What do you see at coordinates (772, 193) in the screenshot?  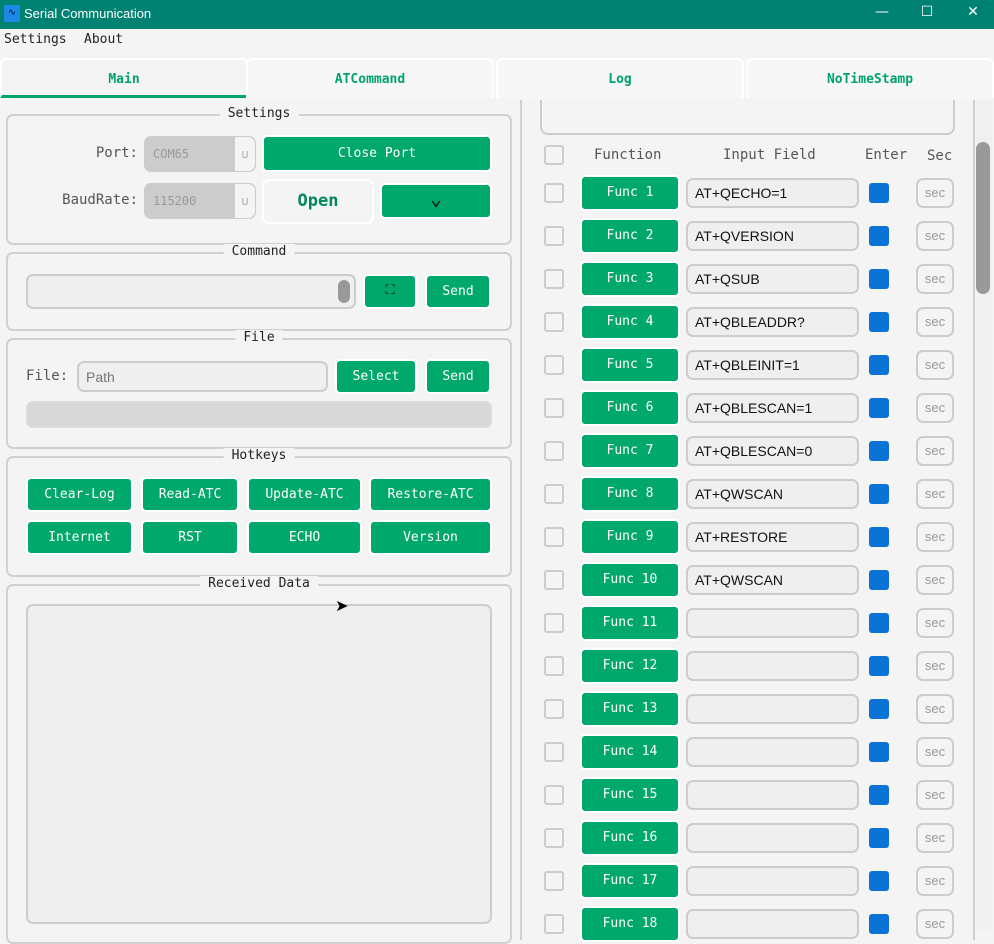 I see `function-input: AT+QECHO=1` at bounding box center [772, 193].